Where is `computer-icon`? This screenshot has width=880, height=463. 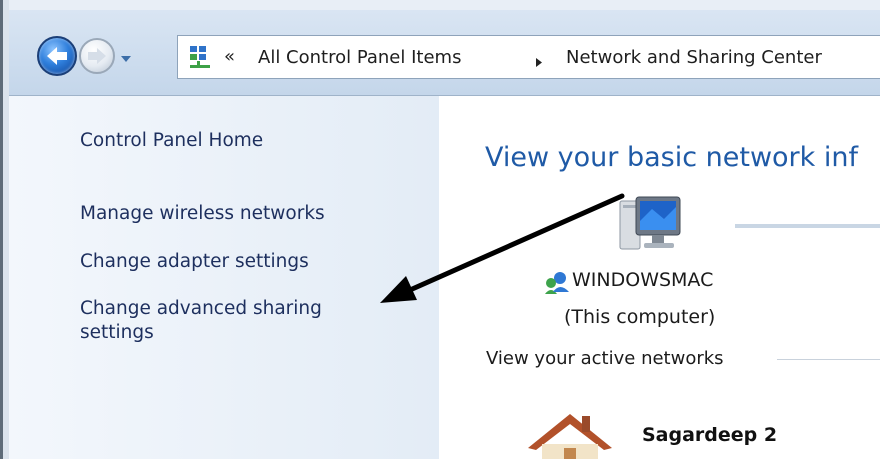 computer-icon is located at coordinates (650, 226).